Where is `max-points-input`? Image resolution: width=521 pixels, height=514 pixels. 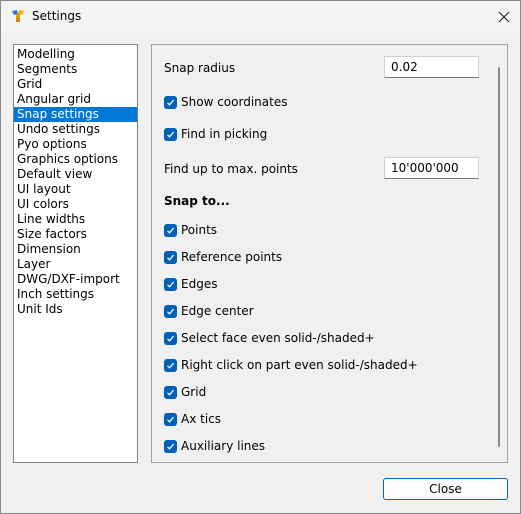 max-points-input is located at coordinates (431, 168).